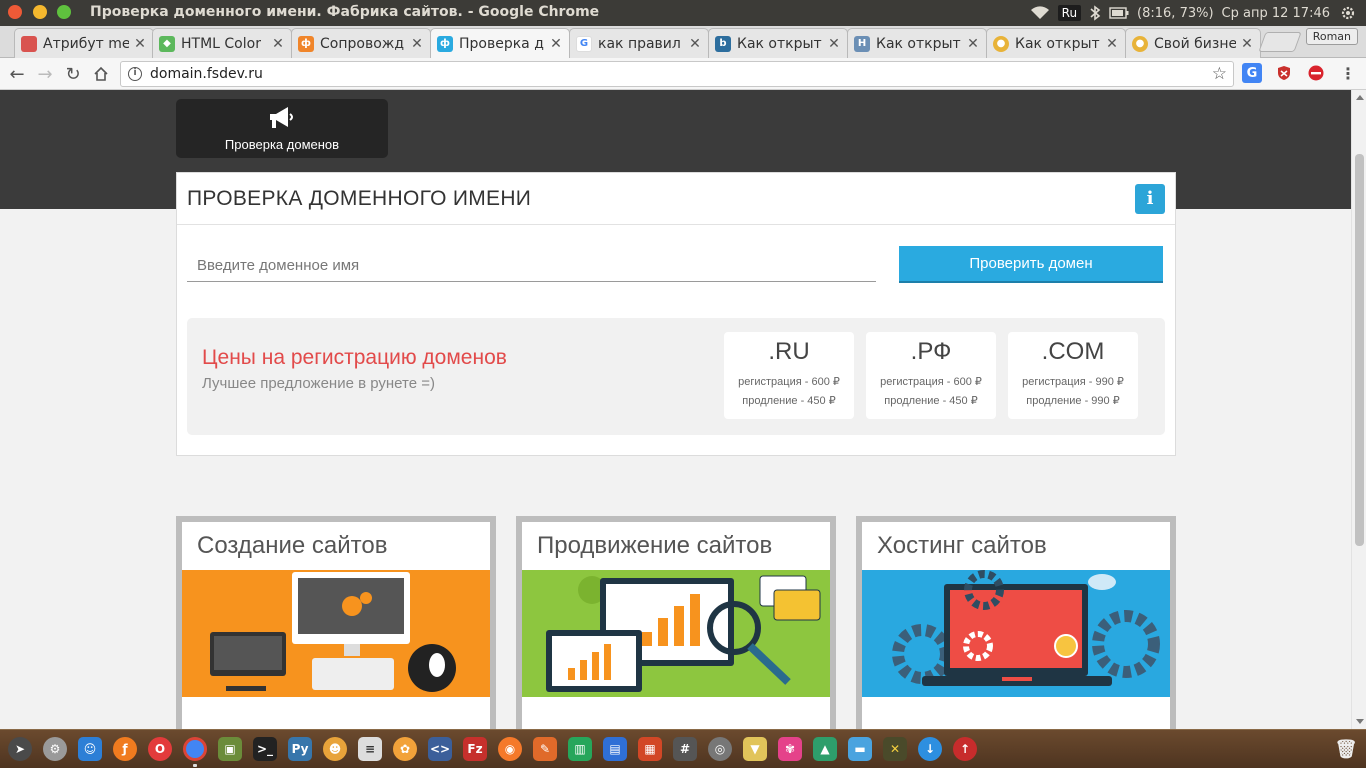 Image resolution: width=1366 pixels, height=768 pixels. I want to click on blender-icon: ◉, so click(510, 749).